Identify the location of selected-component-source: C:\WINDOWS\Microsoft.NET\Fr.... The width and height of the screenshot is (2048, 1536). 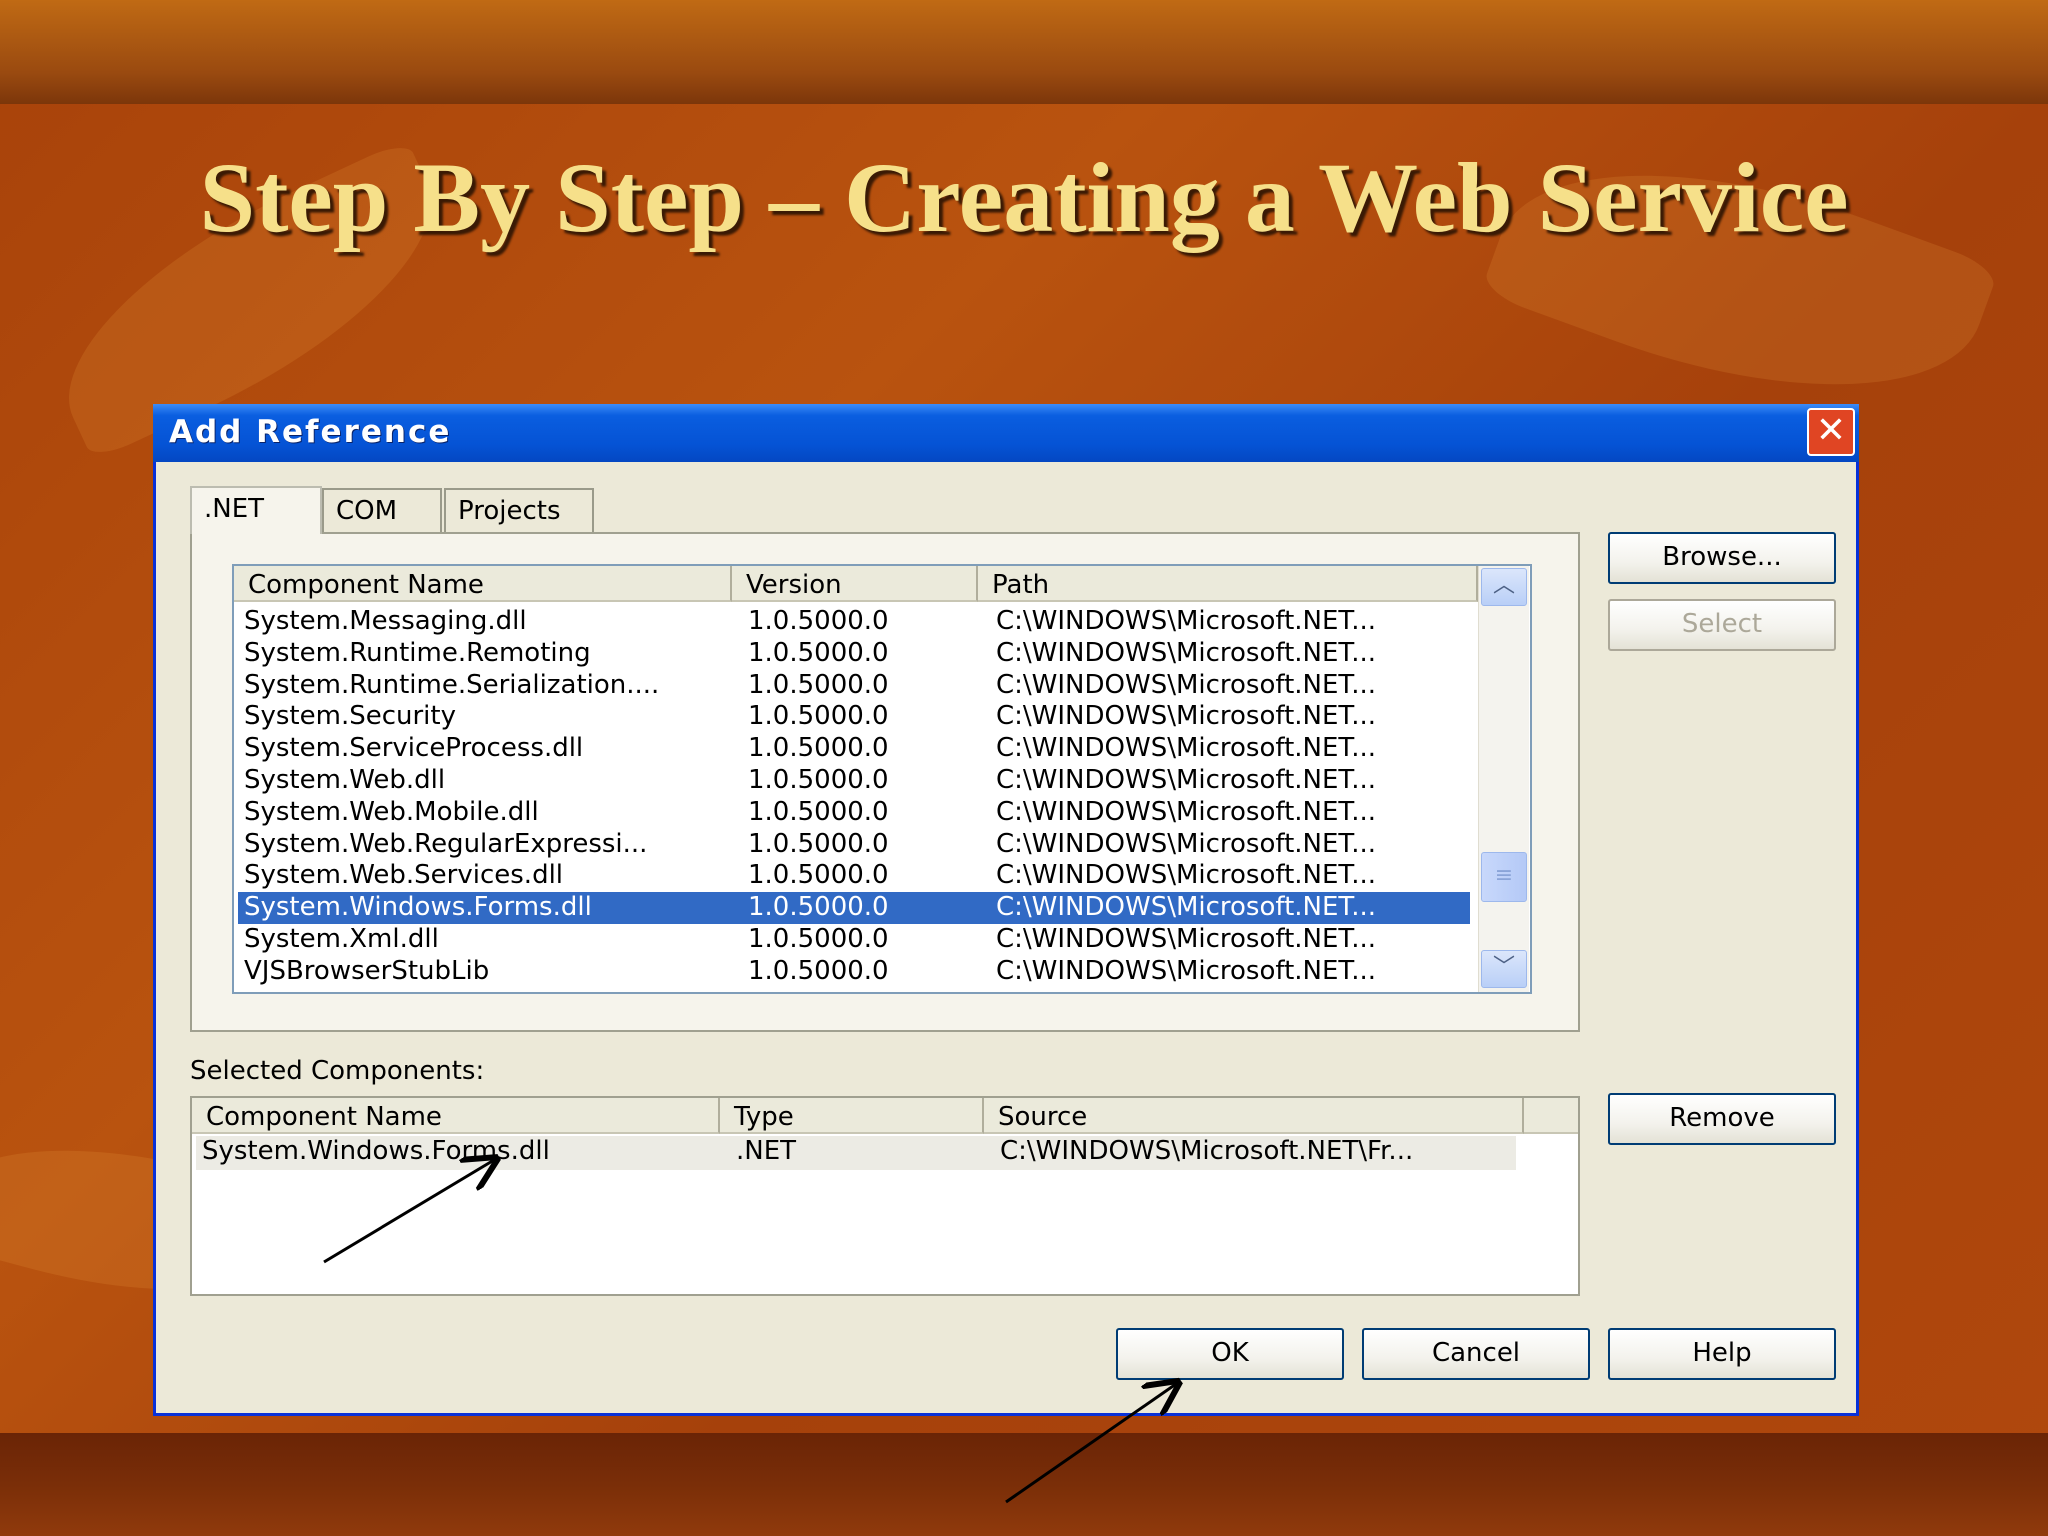
(1207, 1151).